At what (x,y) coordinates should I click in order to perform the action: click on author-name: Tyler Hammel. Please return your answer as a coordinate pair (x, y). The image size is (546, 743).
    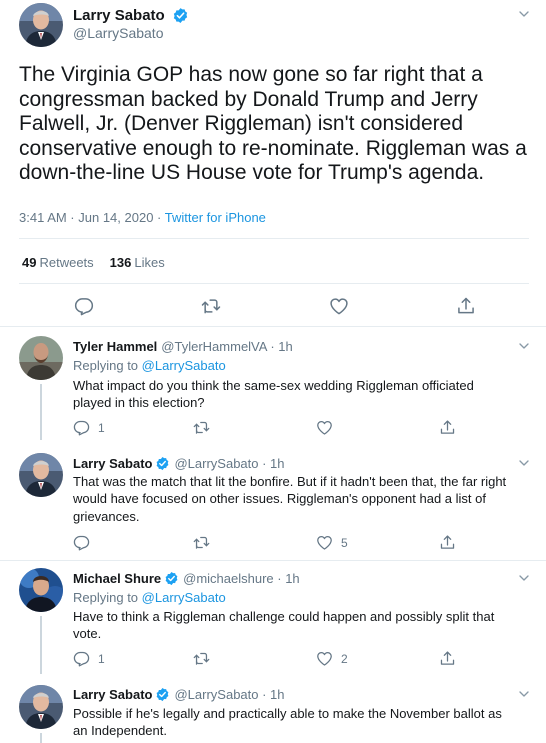
    Looking at the image, I should click on (115, 346).